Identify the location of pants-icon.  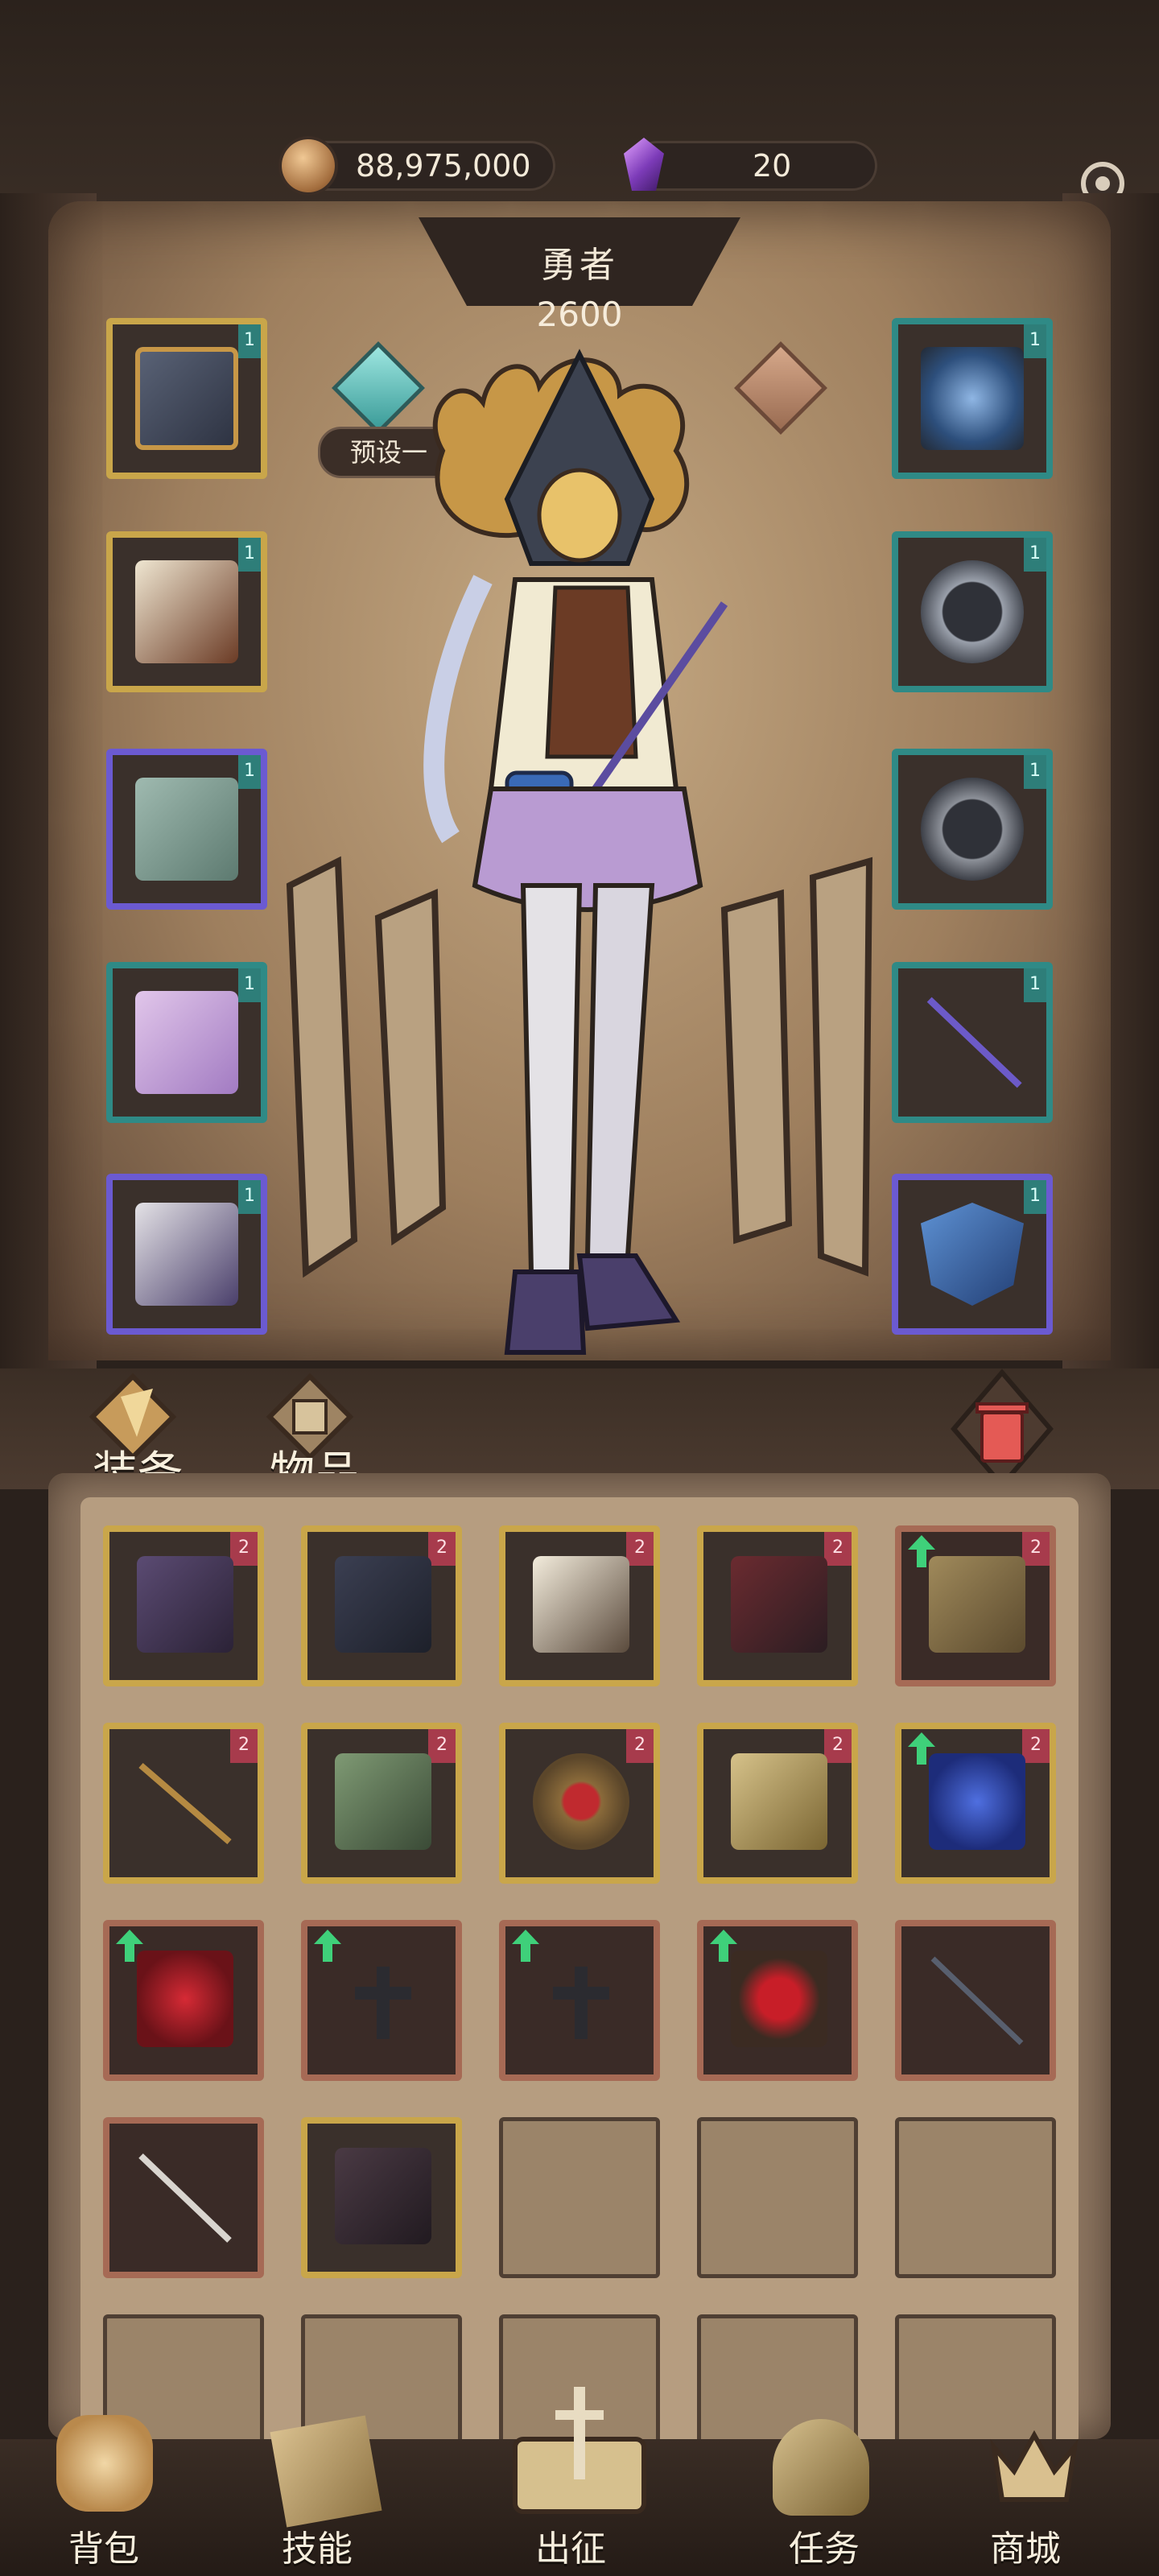
(186, 1042).